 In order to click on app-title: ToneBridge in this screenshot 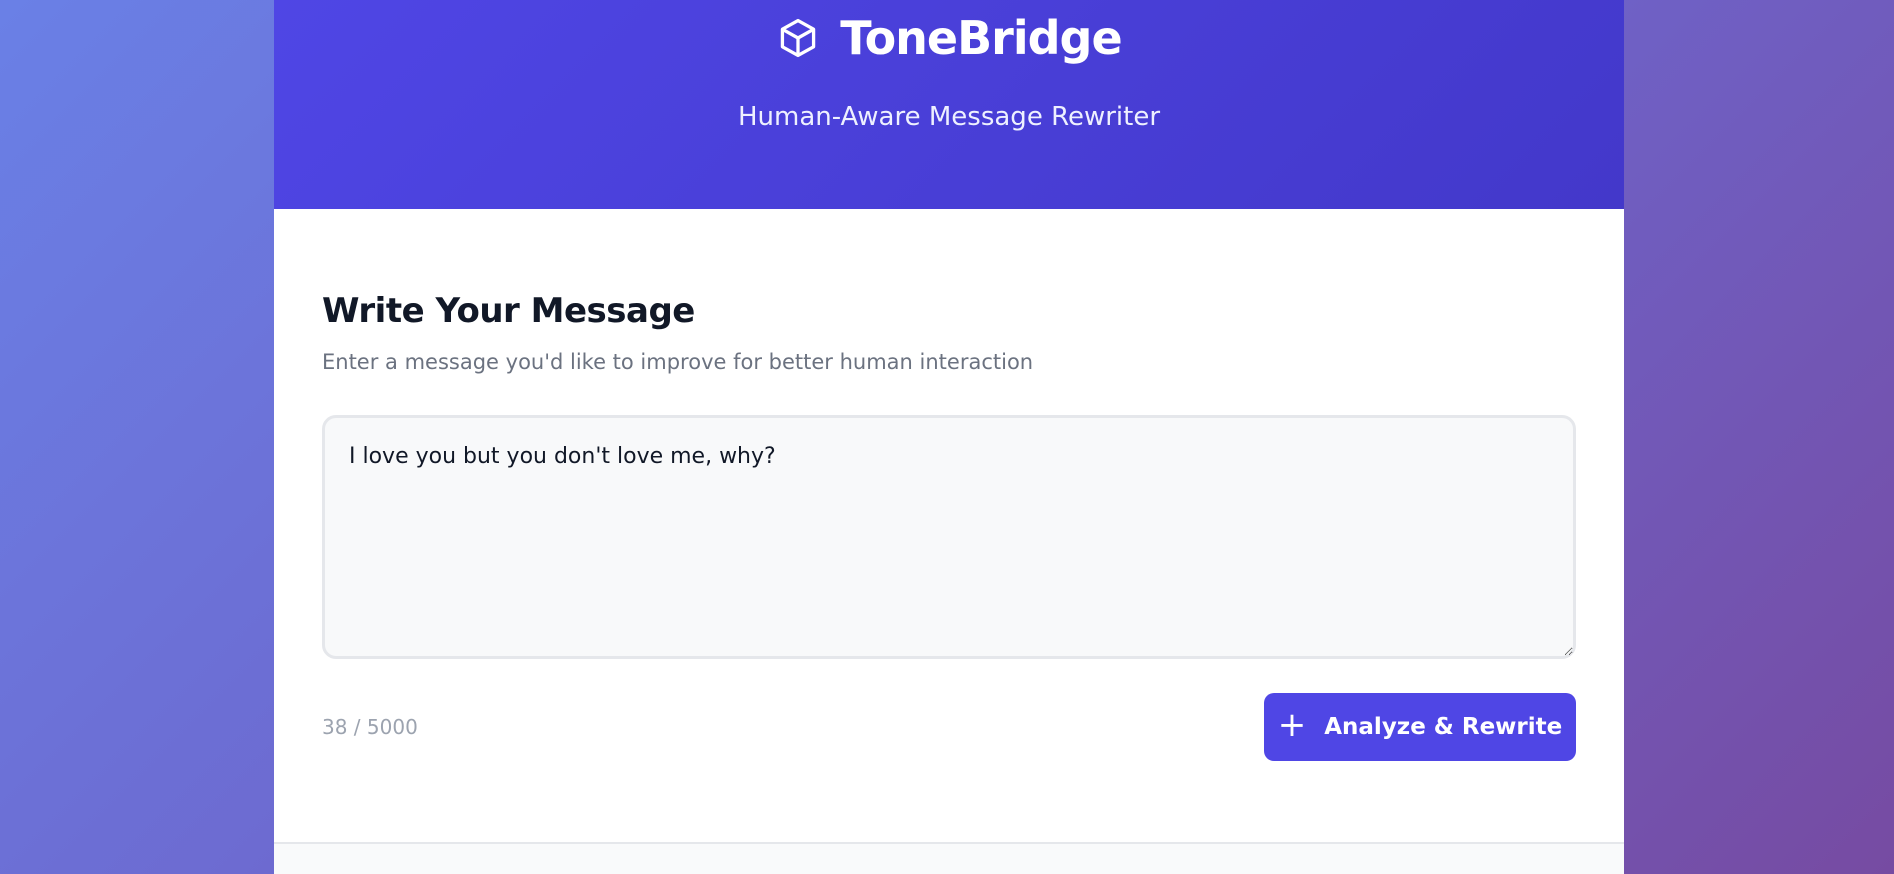, I will do `click(981, 38)`.